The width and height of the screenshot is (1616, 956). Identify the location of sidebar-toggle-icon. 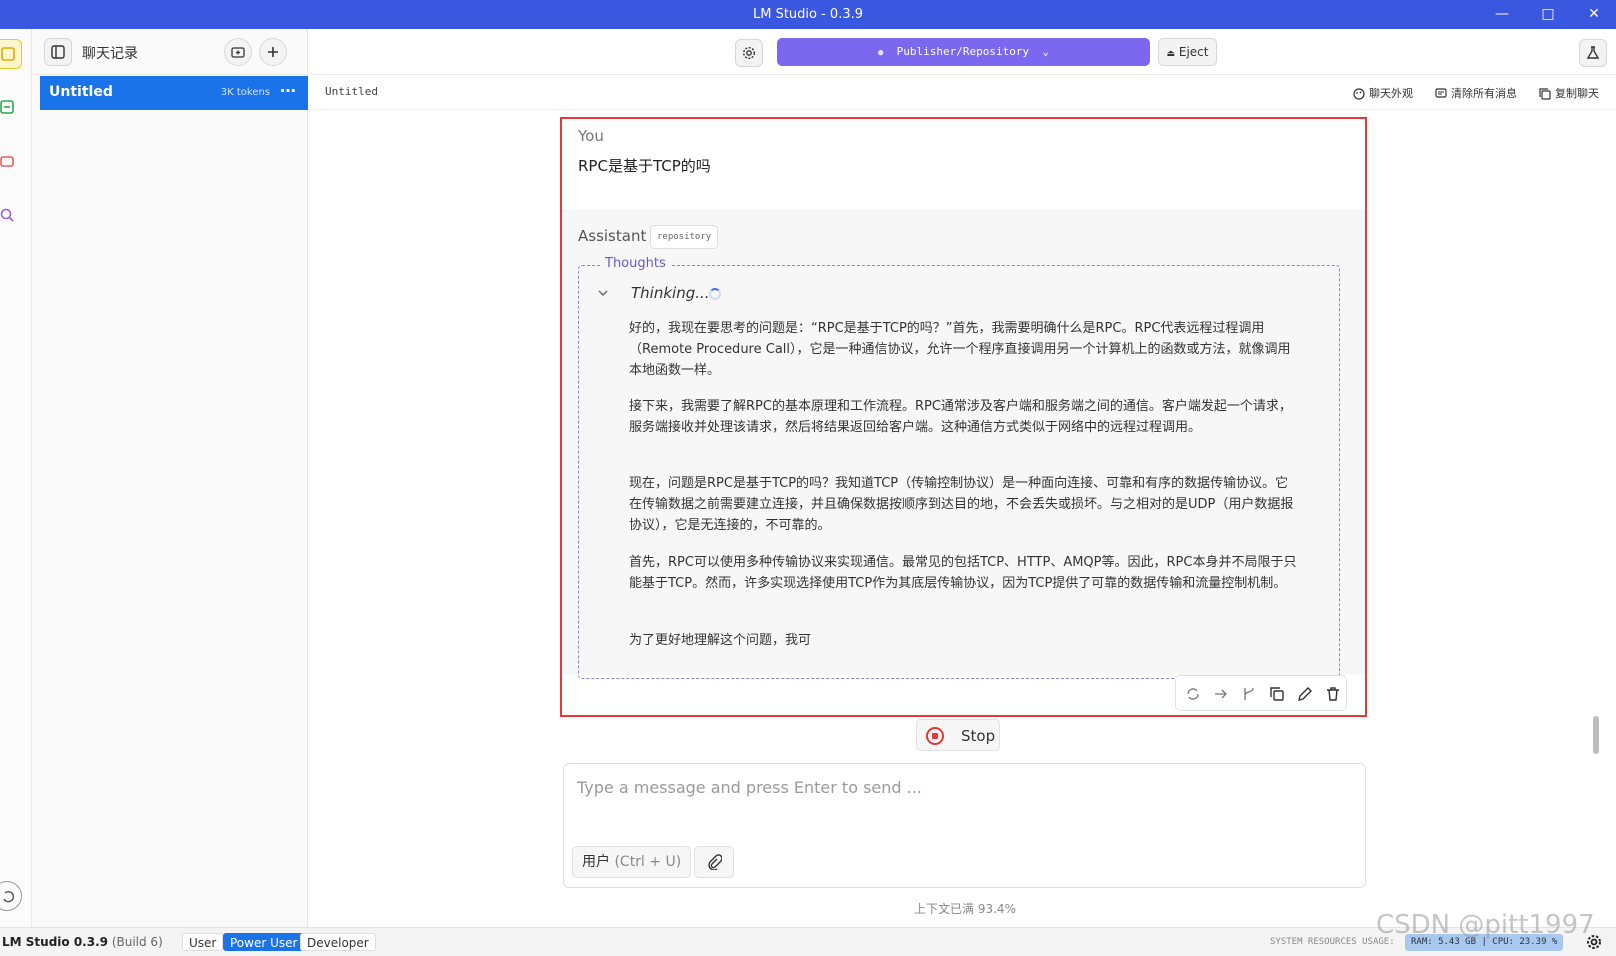
(58, 52).